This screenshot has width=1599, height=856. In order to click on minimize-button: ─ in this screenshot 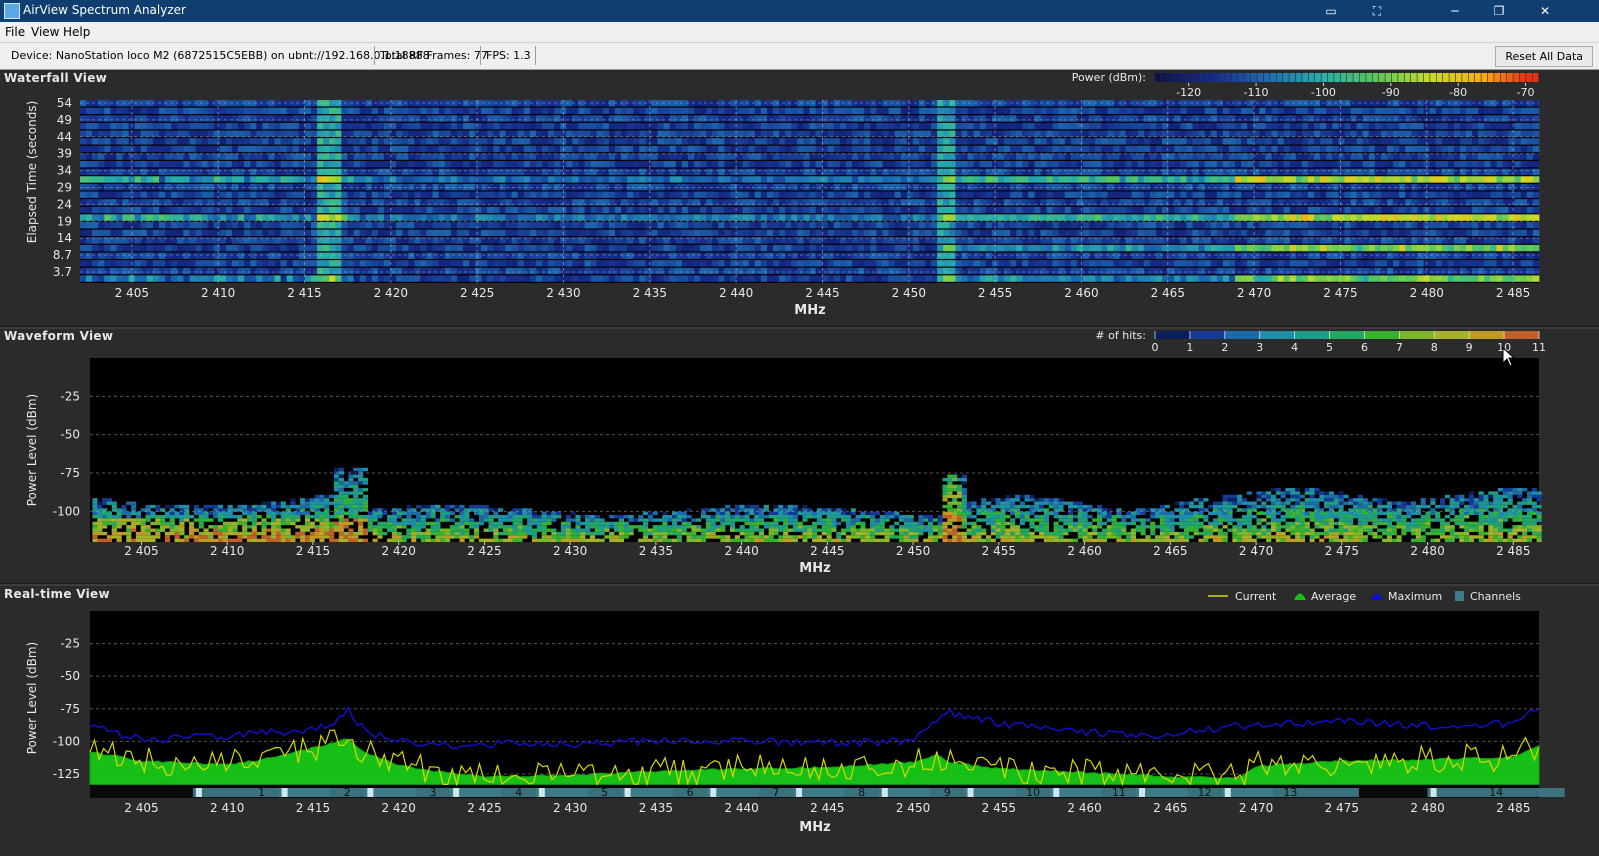, I will do `click(1455, 11)`.